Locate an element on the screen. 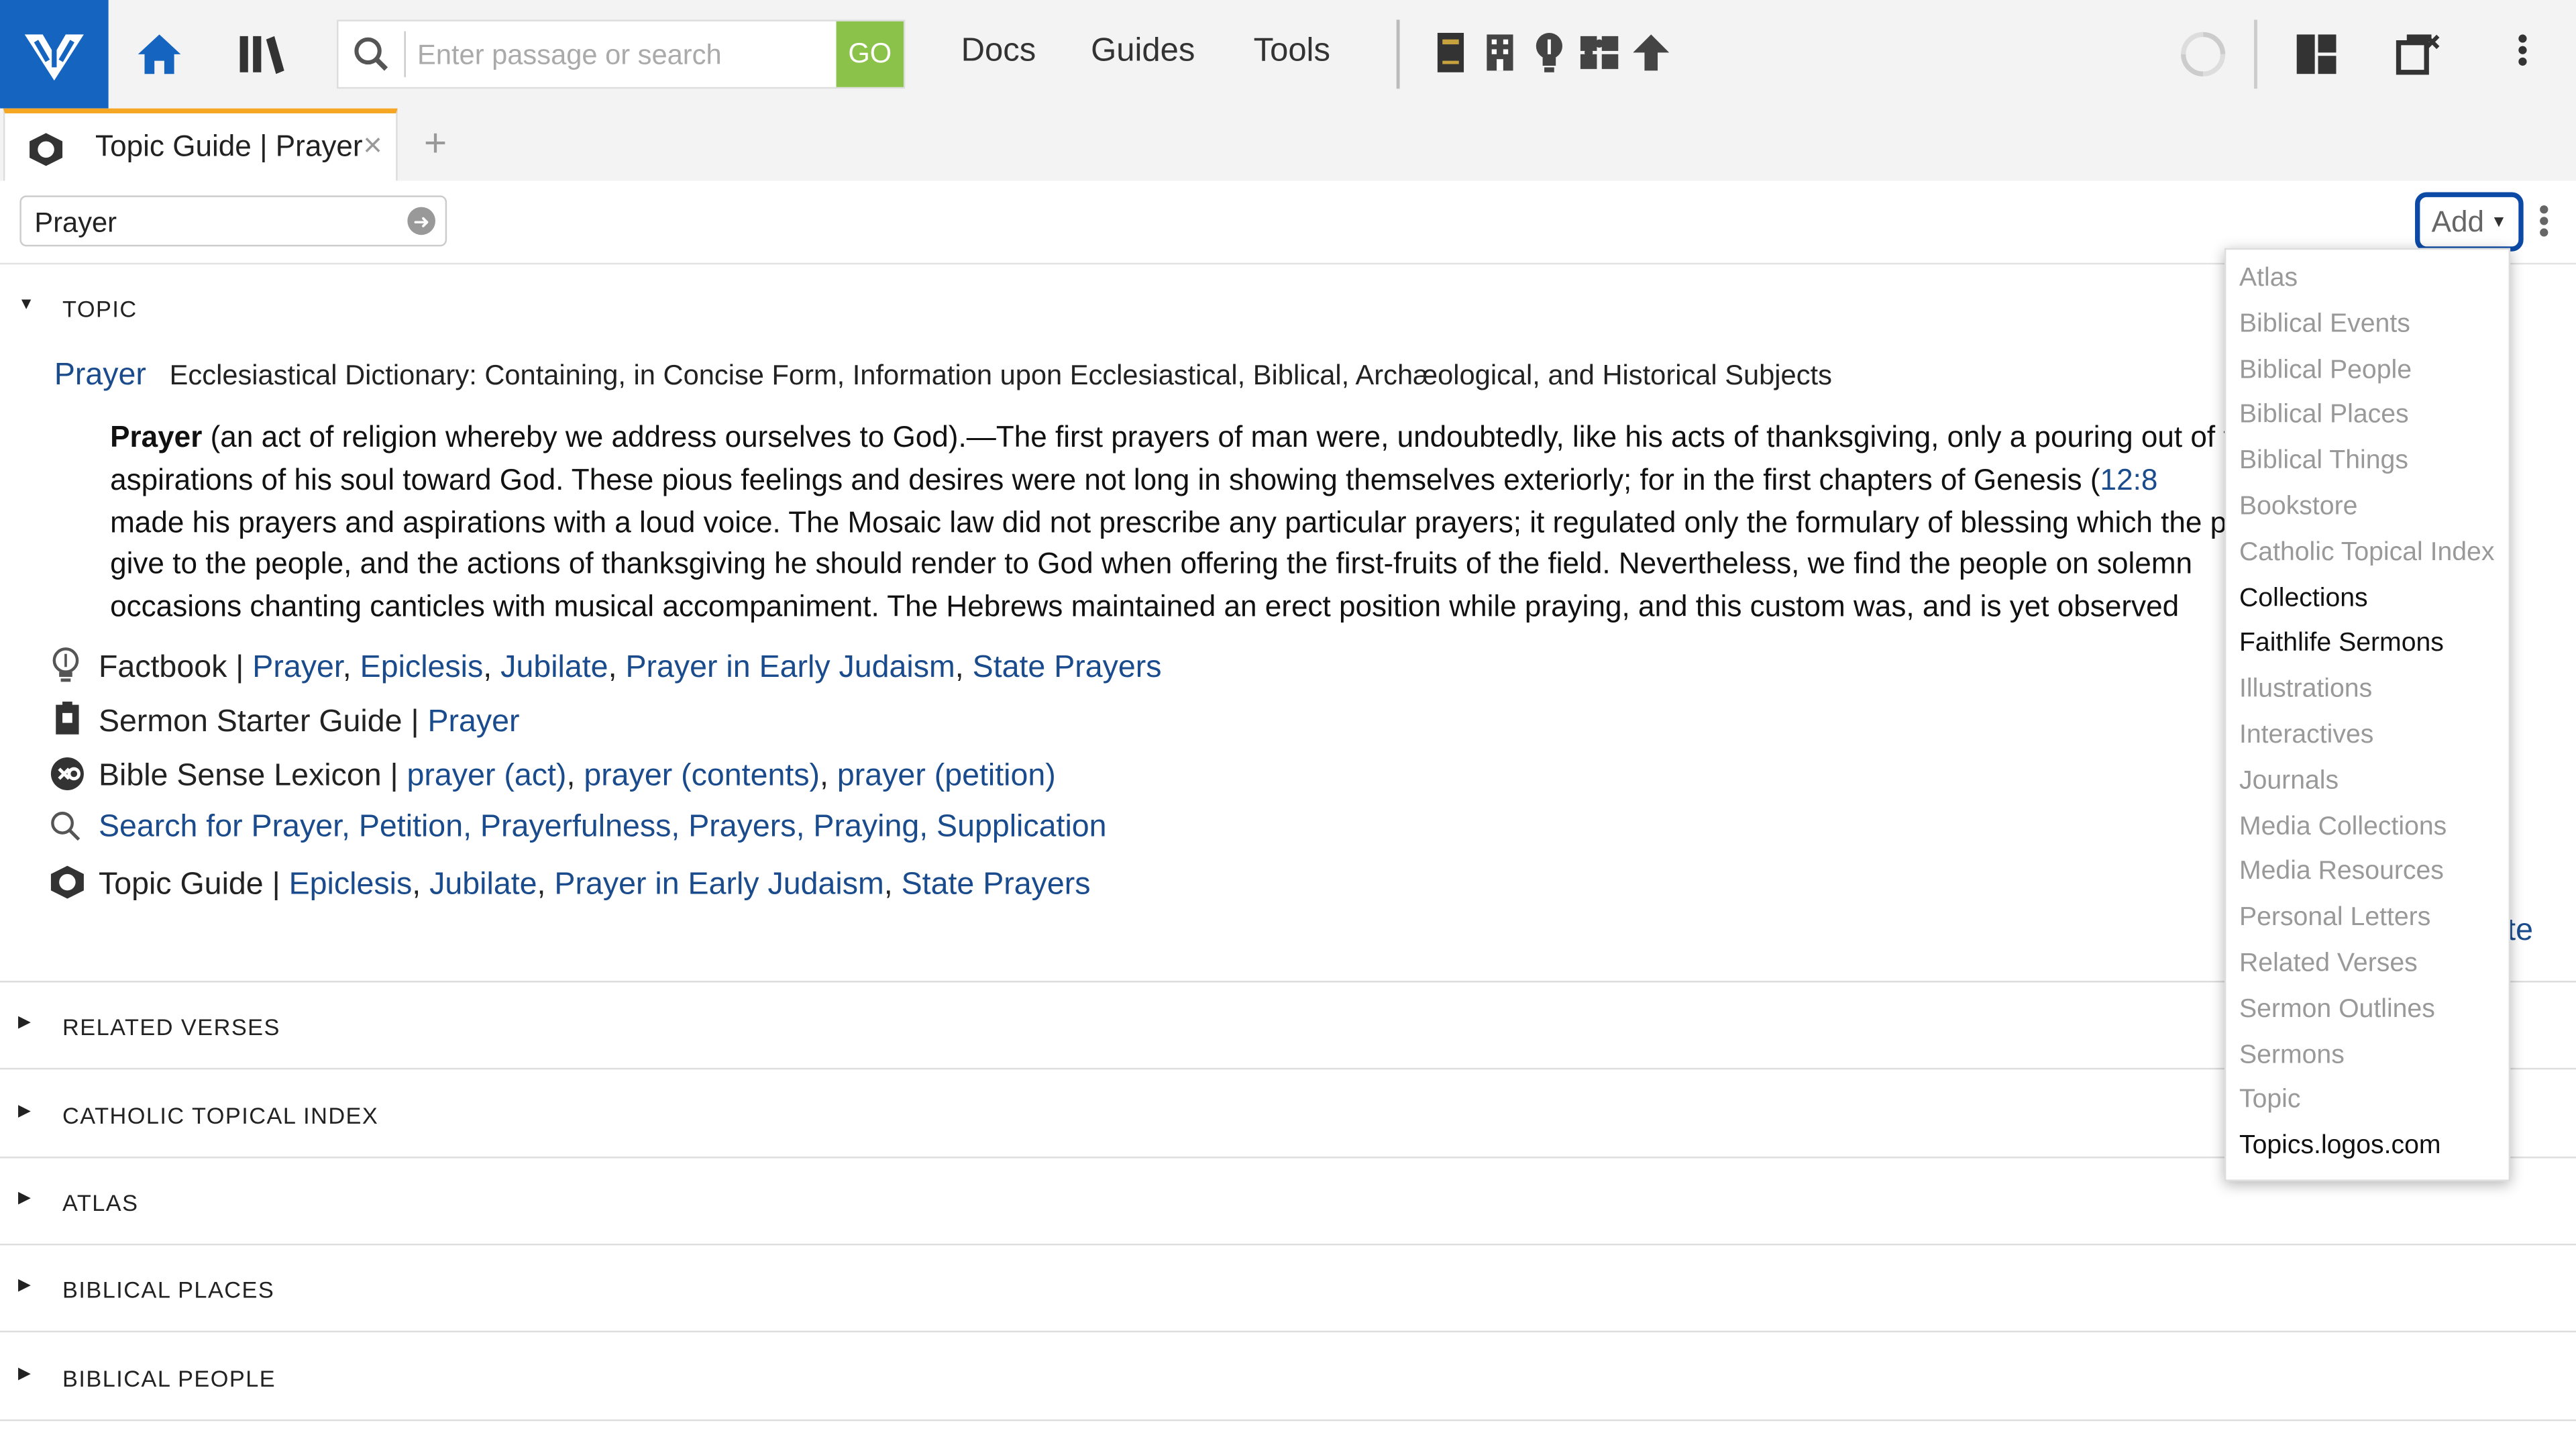  library-icon is located at coordinates (261, 54).